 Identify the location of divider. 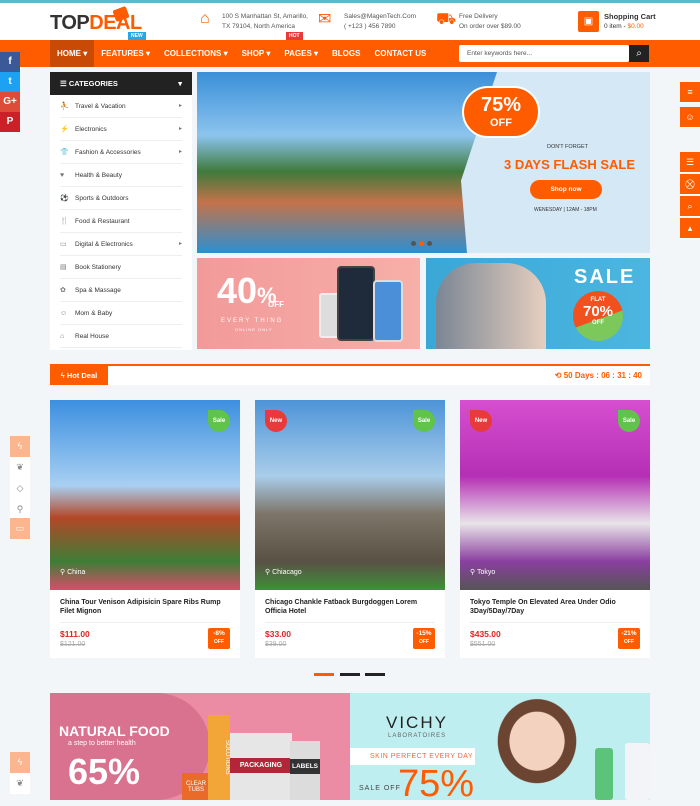
(555, 622).